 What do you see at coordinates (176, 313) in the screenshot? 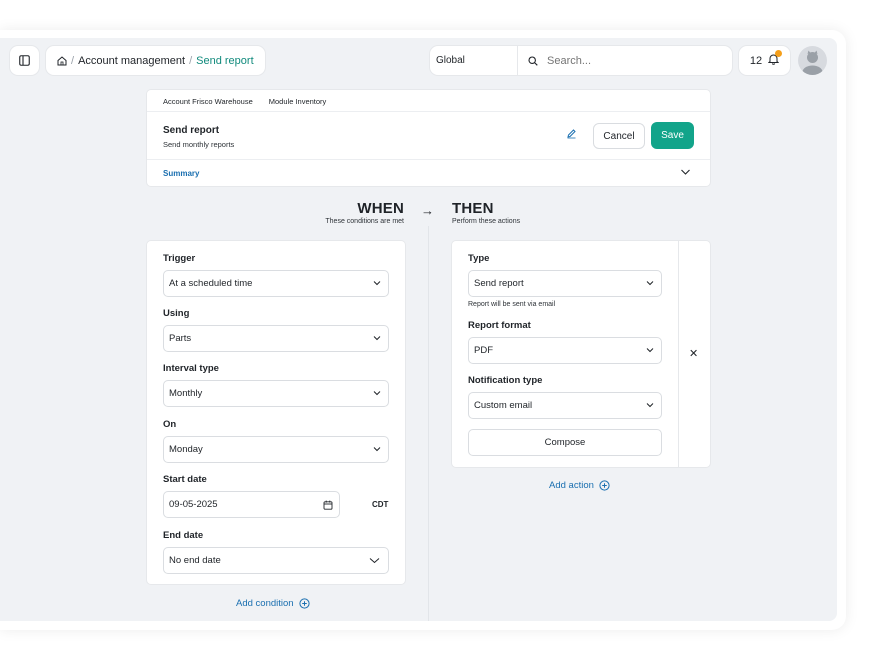
I see `using-label: Using` at bounding box center [176, 313].